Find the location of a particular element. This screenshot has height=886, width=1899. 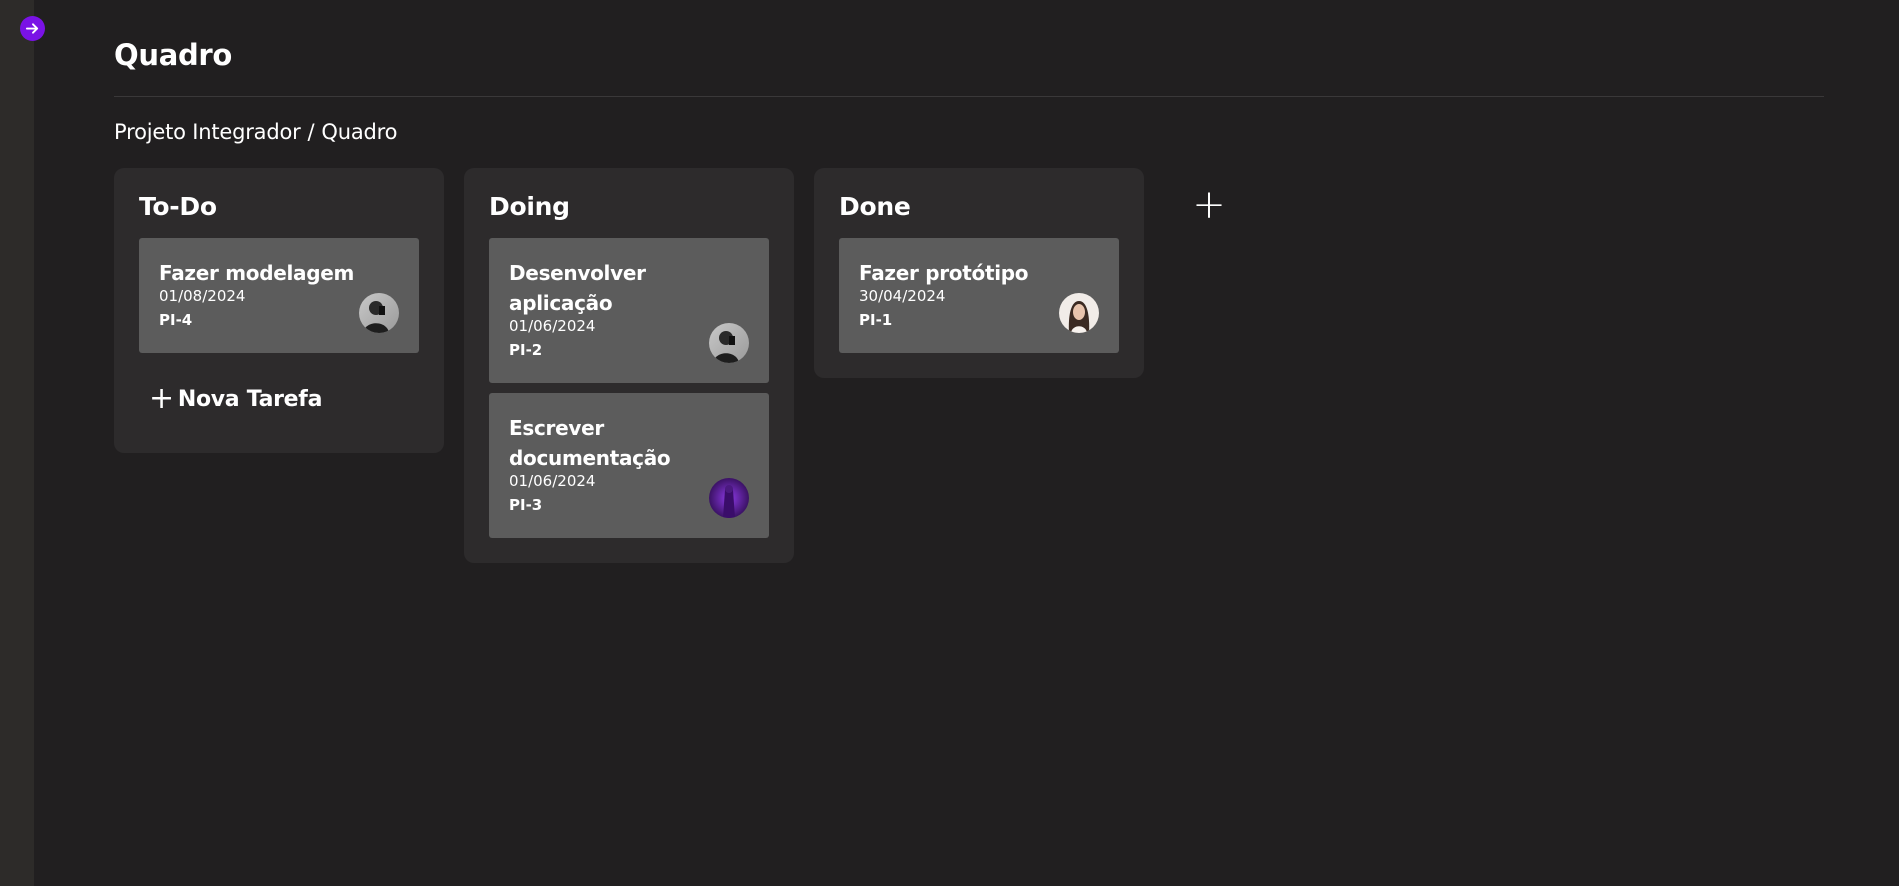

breadcrumb: Projeto Integrador / Quadro is located at coordinates (255, 132).